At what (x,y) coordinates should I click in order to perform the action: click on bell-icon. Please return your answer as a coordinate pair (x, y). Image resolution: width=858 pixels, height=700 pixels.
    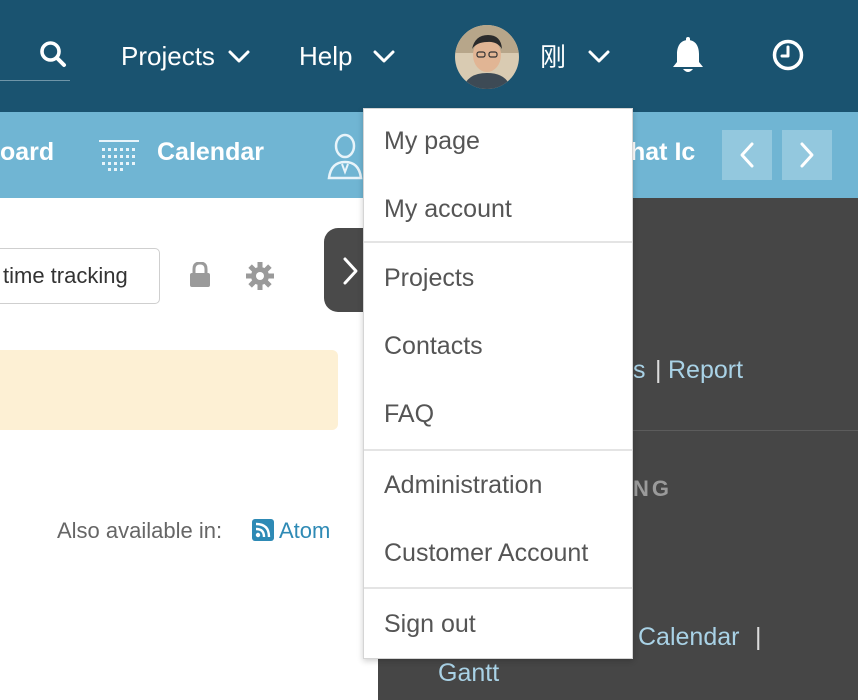
    Looking at the image, I should click on (688, 56).